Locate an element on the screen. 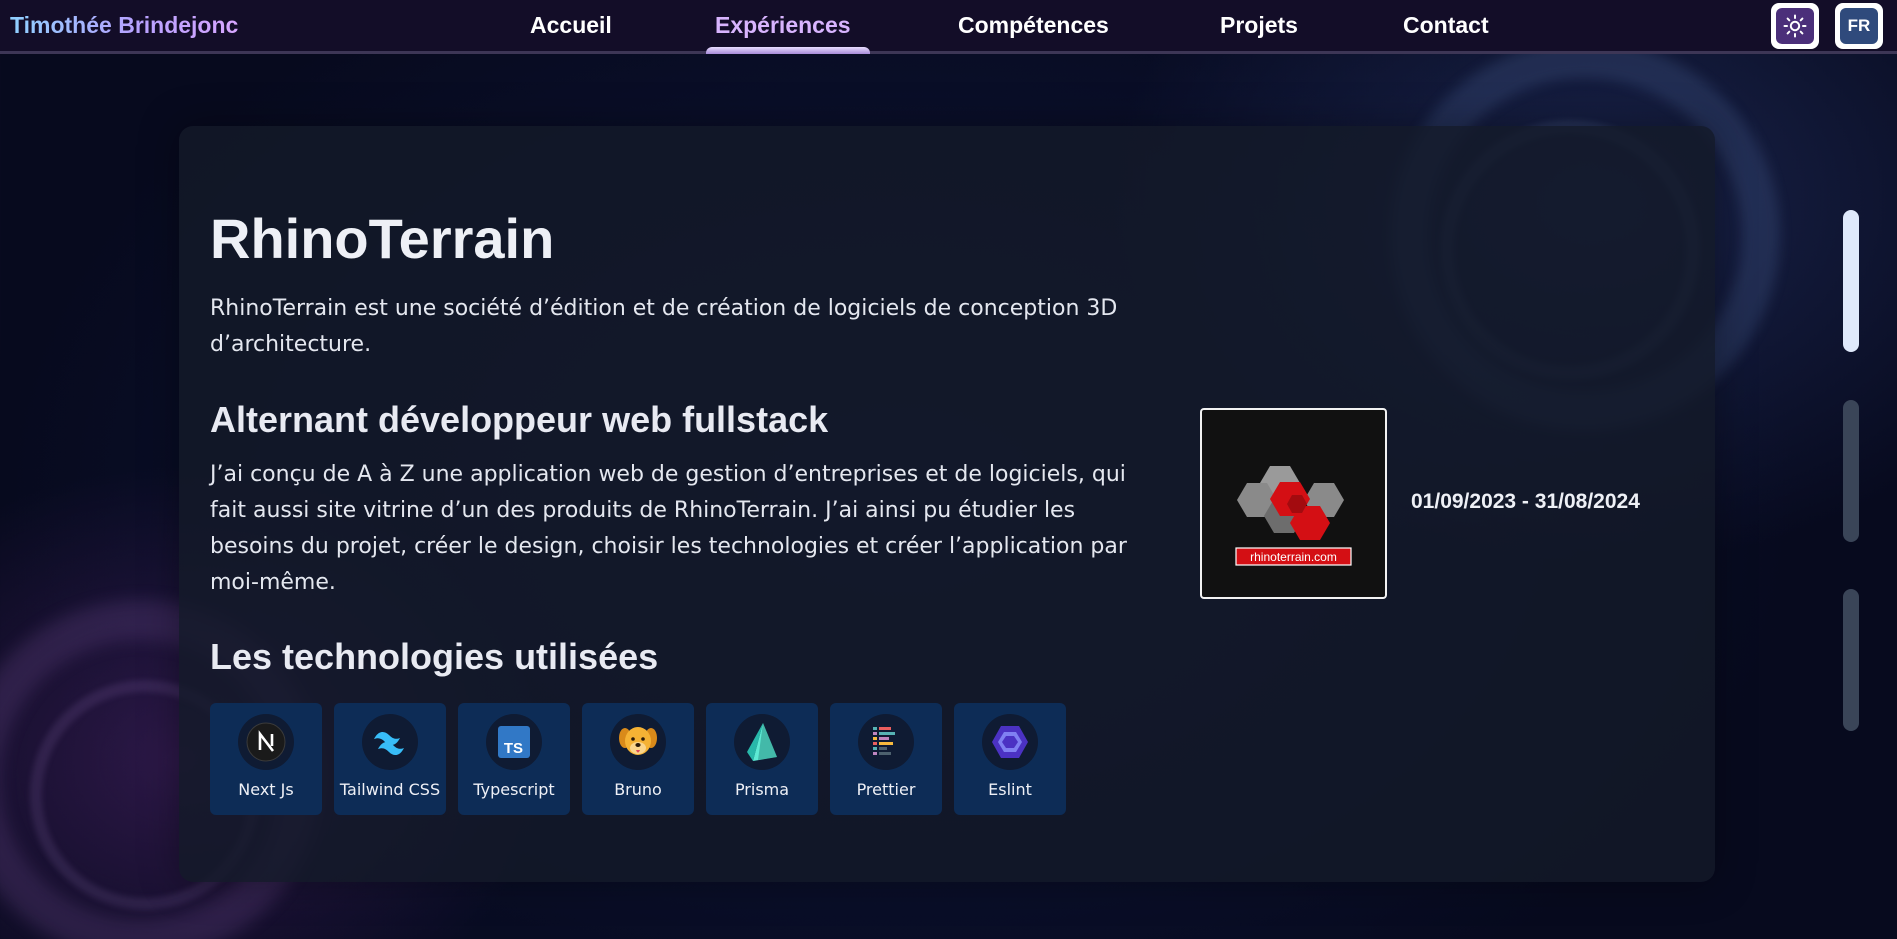 This screenshot has width=1897, height=939. tech-label: Tailwind CSS is located at coordinates (390, 789).